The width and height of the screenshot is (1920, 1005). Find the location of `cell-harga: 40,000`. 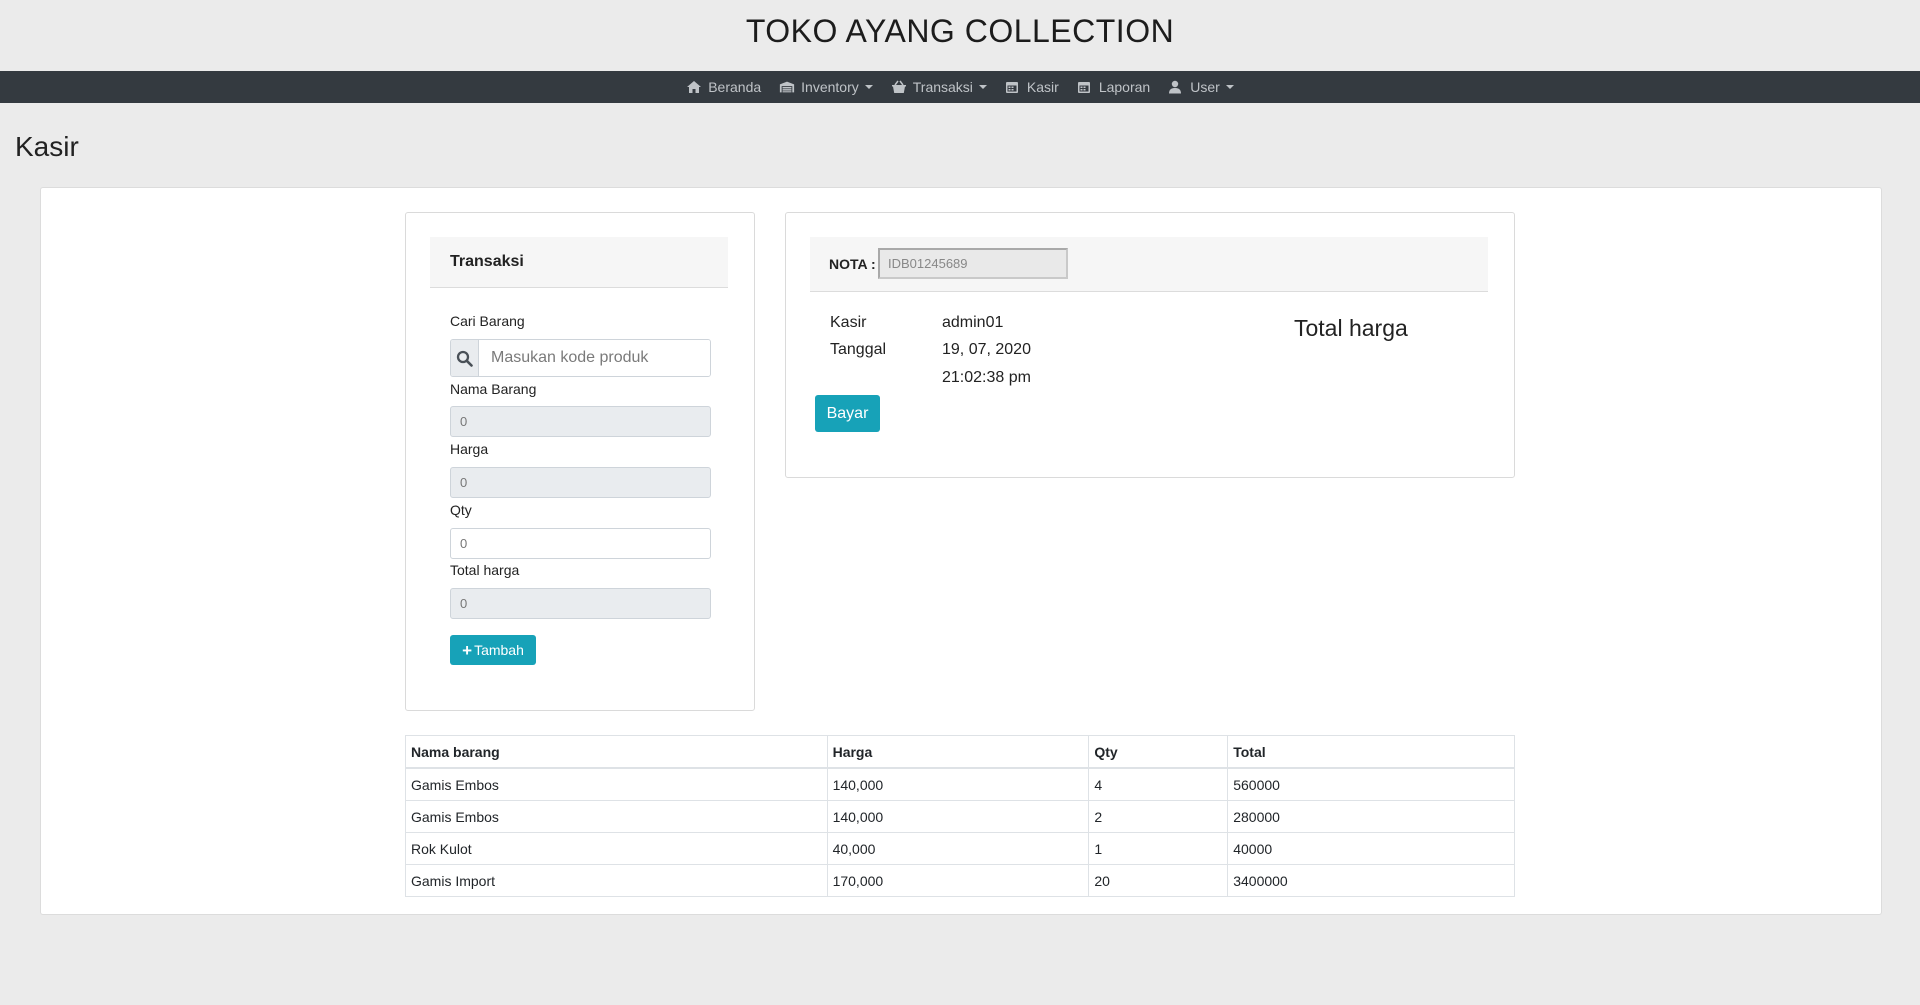

cell-harga: 40,000 is located at coordinates (958, 848).